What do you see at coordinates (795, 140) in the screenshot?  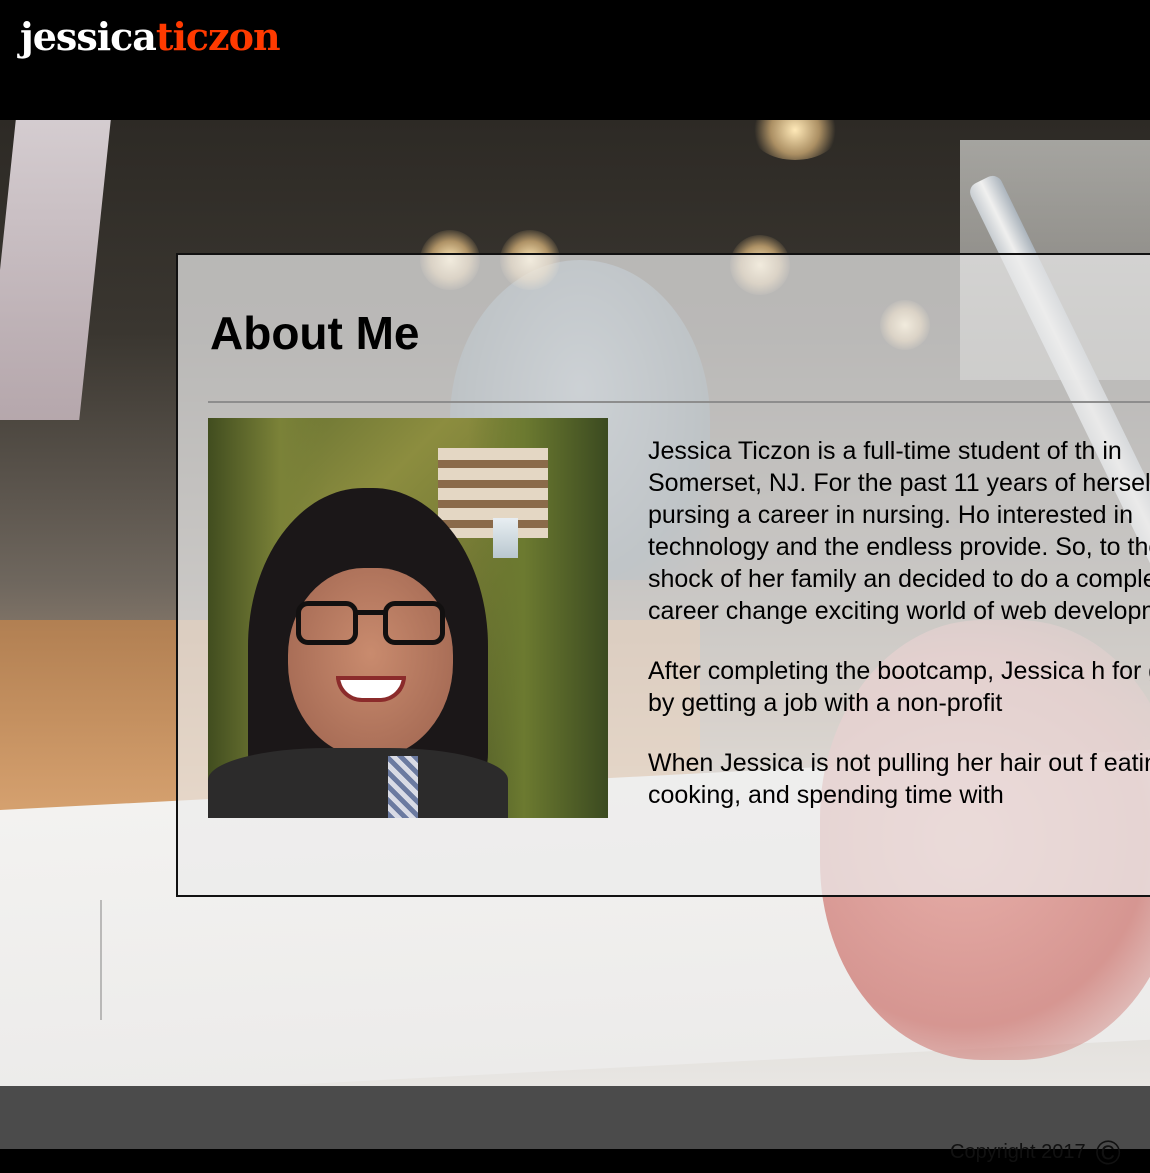 I see `background-light` at bounding box center [795, 140].